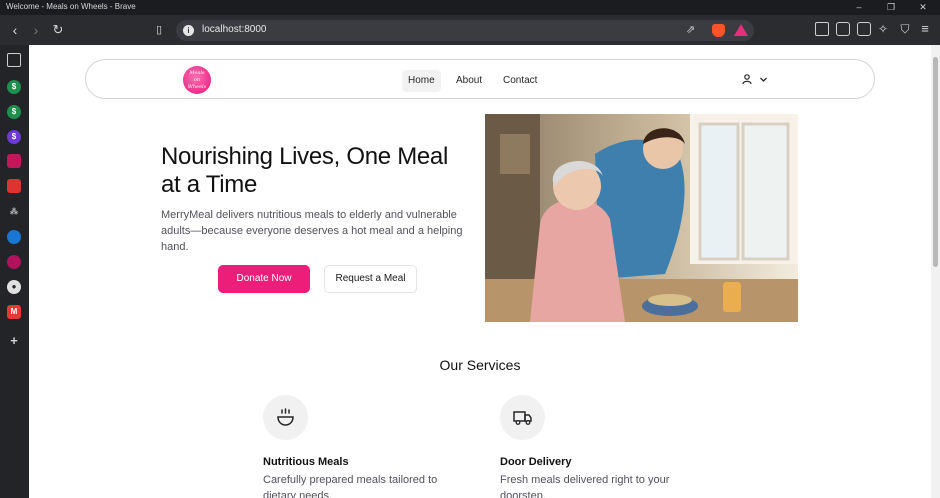 The width and height of the screenshot is (940, 498). Describe the element at coordinates (370, 279) in the screenshot. I see `request-meal-button: Request a Meal` at that location.